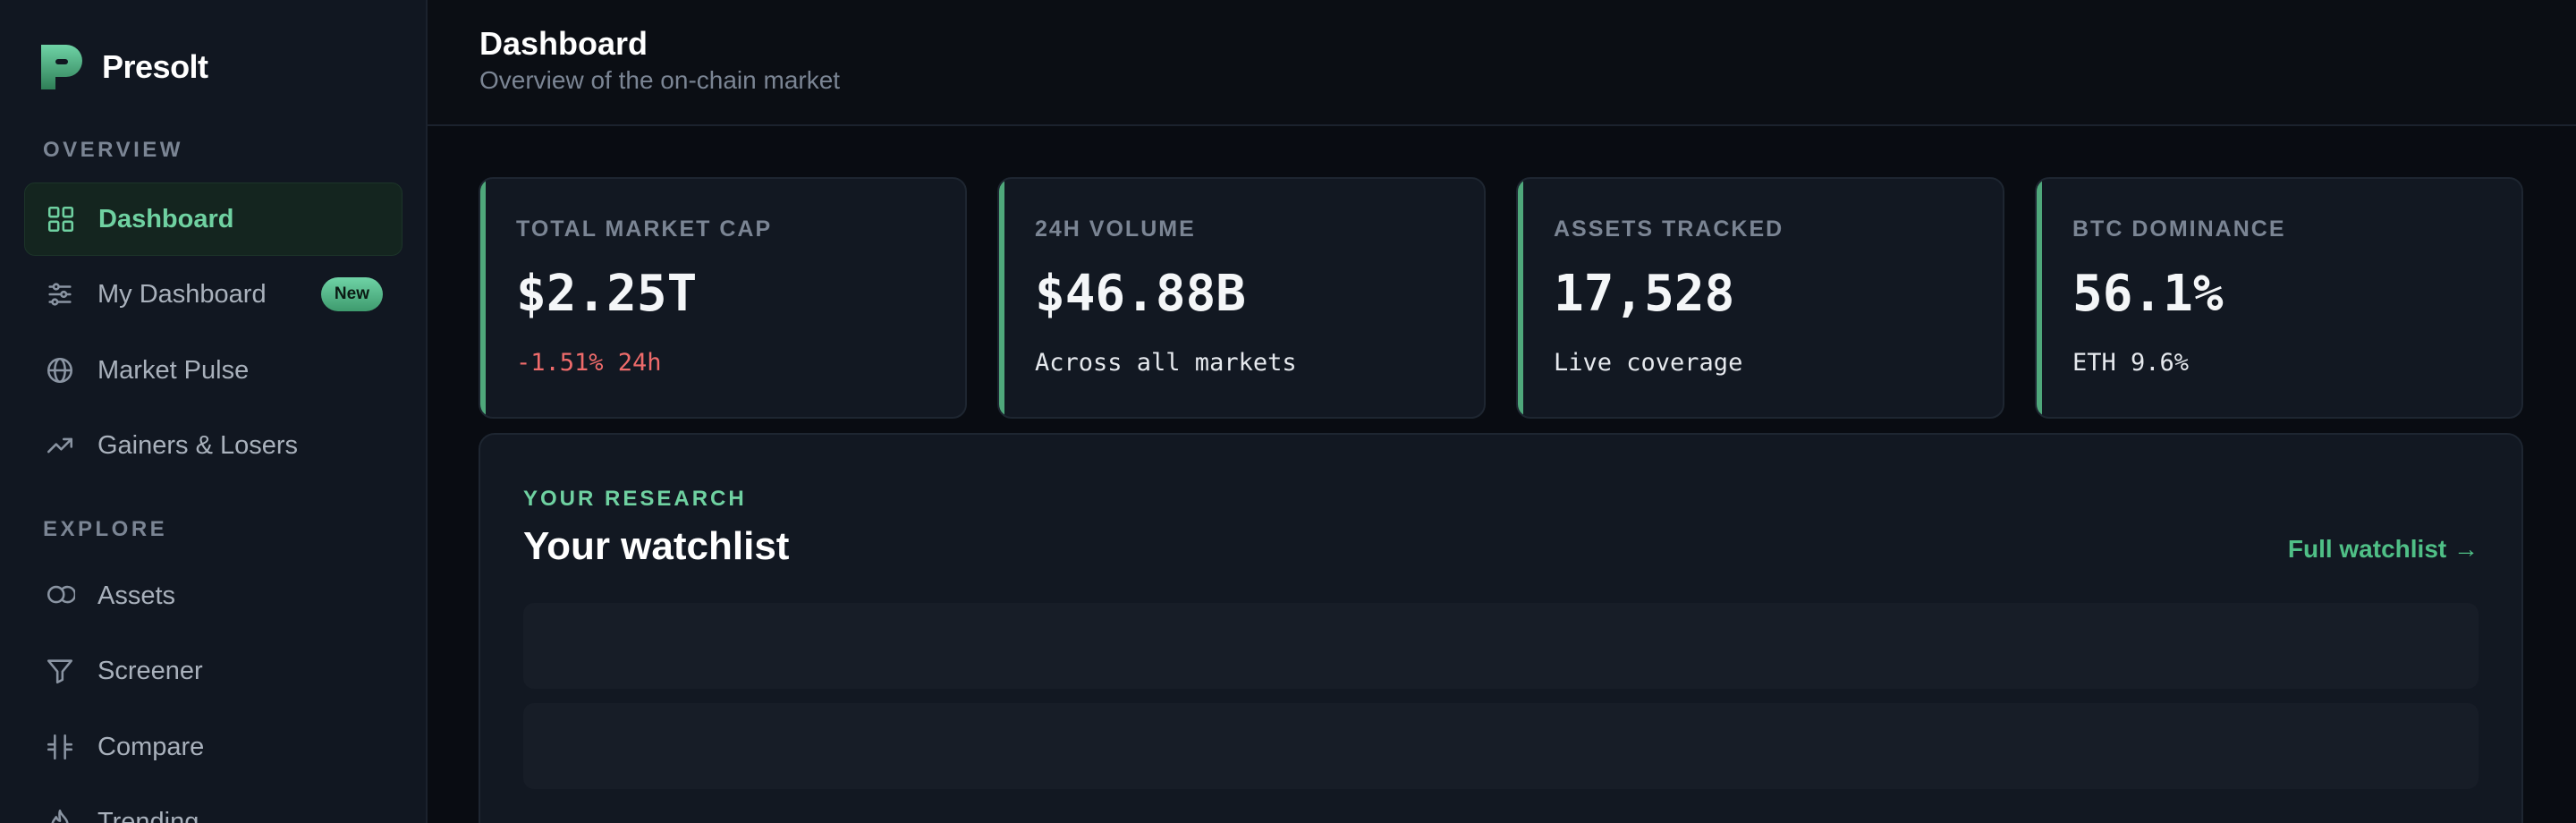  What do you see at coordinates (723, 298) in the screenshot?
I see `stat-card-market-cap: TOTAL MARKET CAP $2.25T -1.51% 24h` at bounding box center [723, 298].